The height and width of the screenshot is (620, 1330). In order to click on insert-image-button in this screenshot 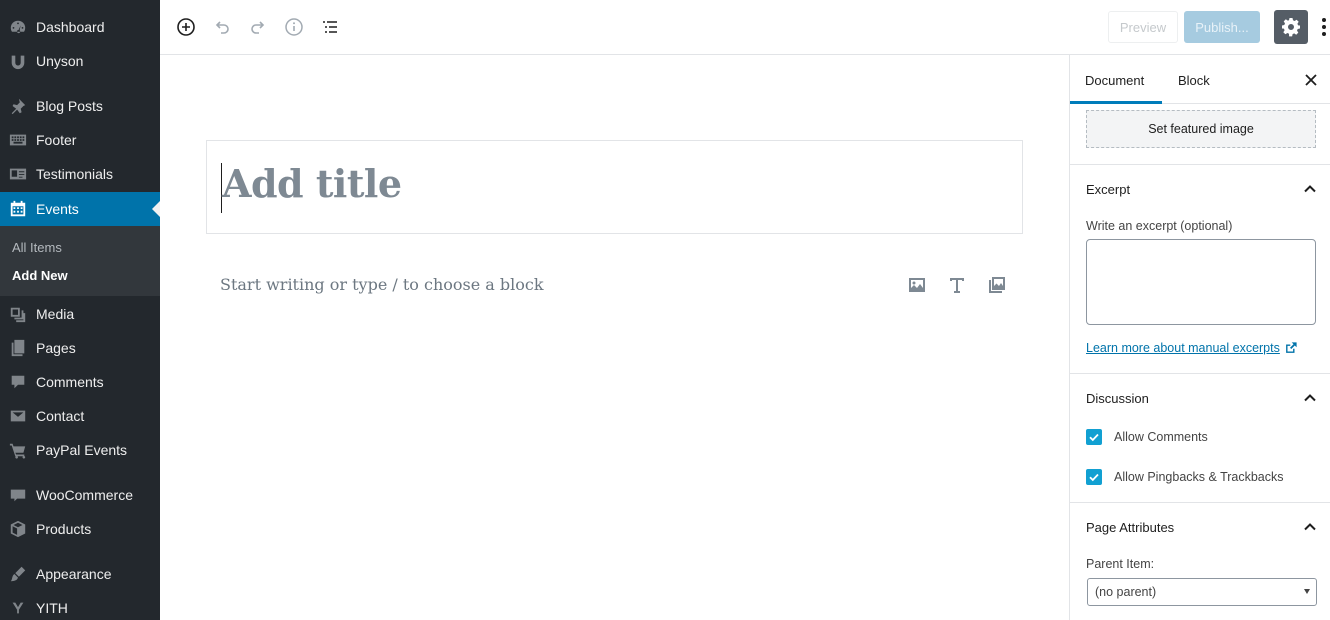, I will do `click(917, 285)`.